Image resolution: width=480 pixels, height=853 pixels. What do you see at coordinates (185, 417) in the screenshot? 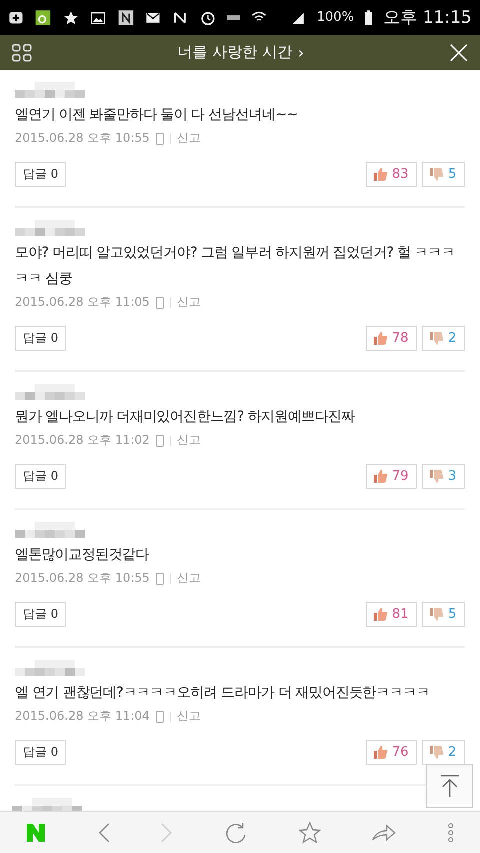
I see `comment-text: 뭔가 엘나오니까 더재미있어진한느낌? 하지원예쁘다진짜` at bounding box center [185, 417].